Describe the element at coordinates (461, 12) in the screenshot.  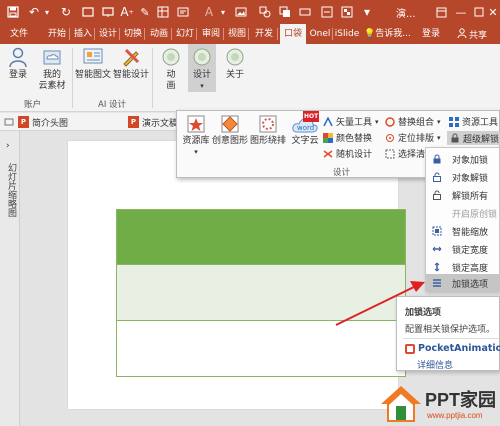
I see `minimize-icon: —` at that location.